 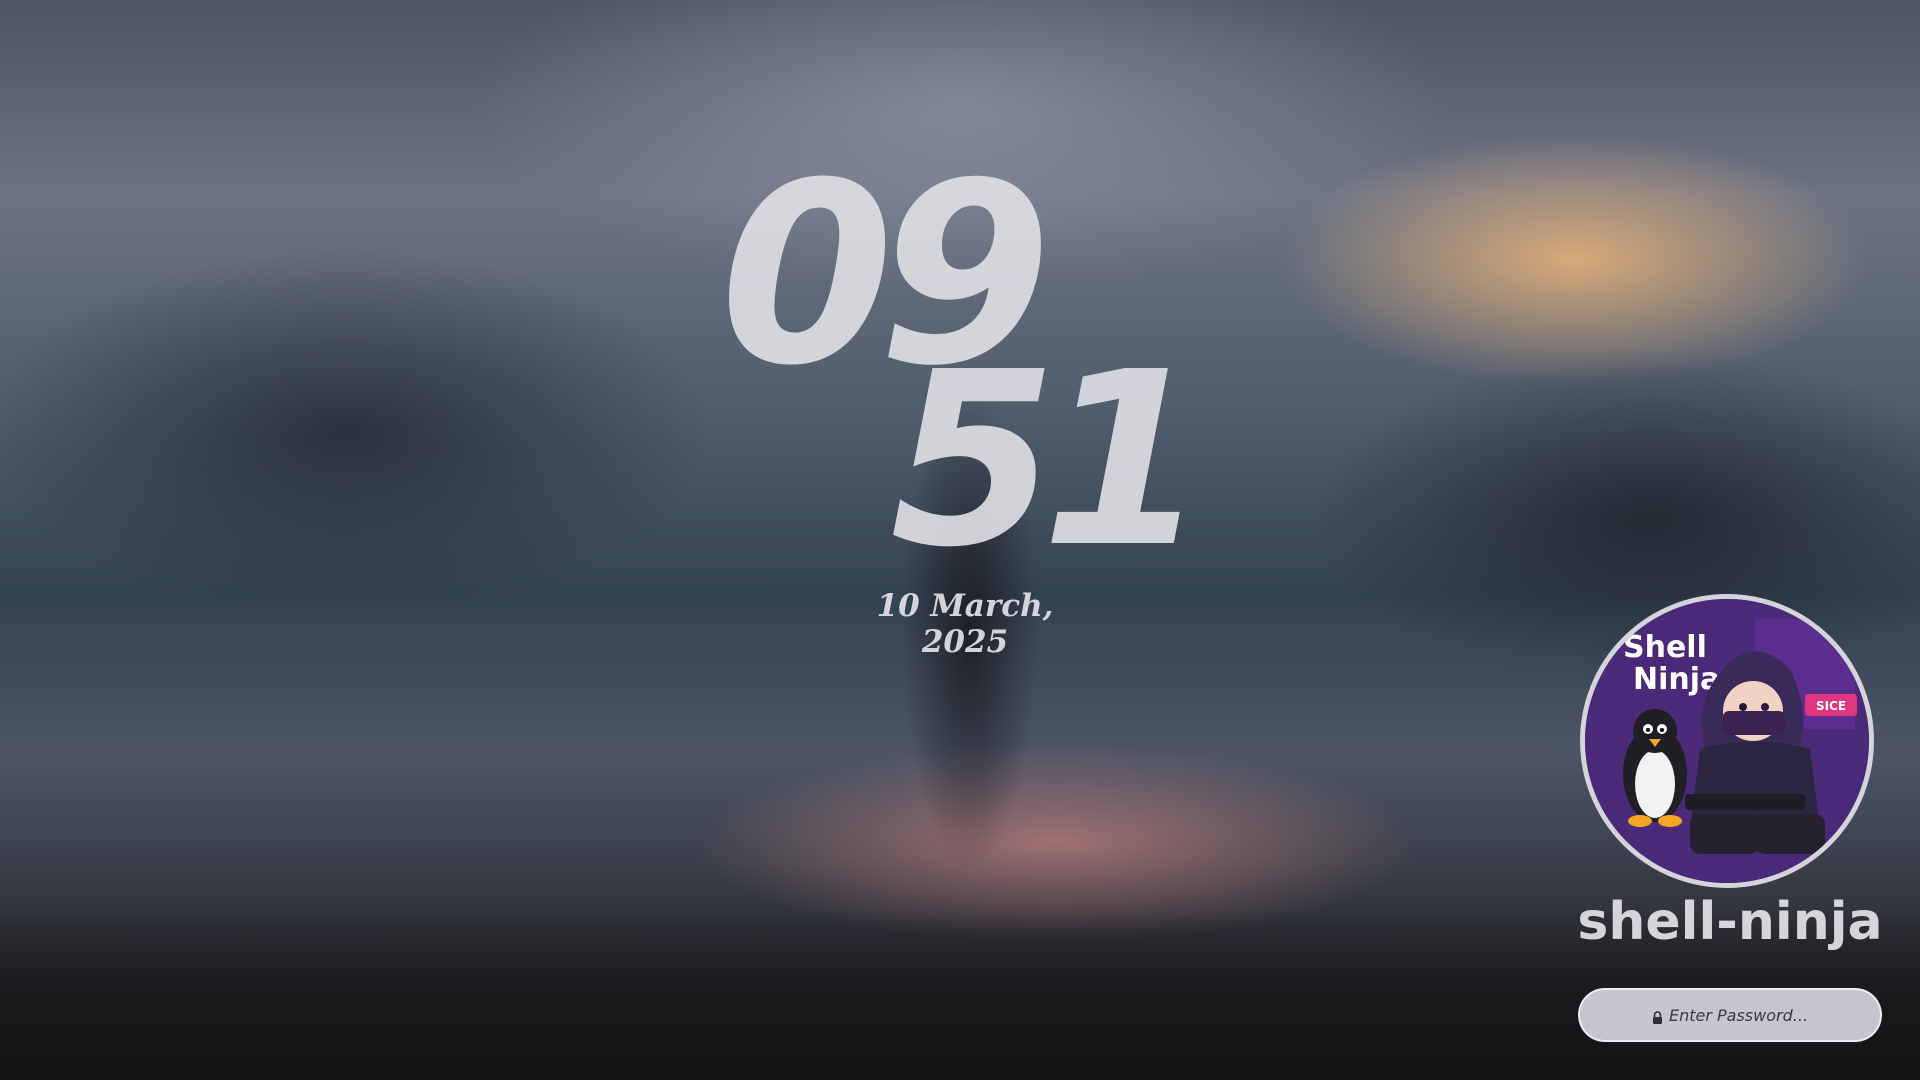 I want to click on date-label: 10 March, 2025, so click(x=965, y=624).